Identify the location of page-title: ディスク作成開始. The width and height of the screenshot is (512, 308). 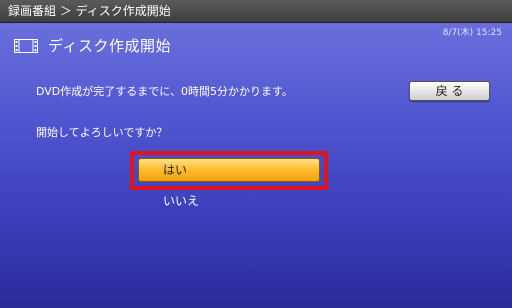
(109, 45).